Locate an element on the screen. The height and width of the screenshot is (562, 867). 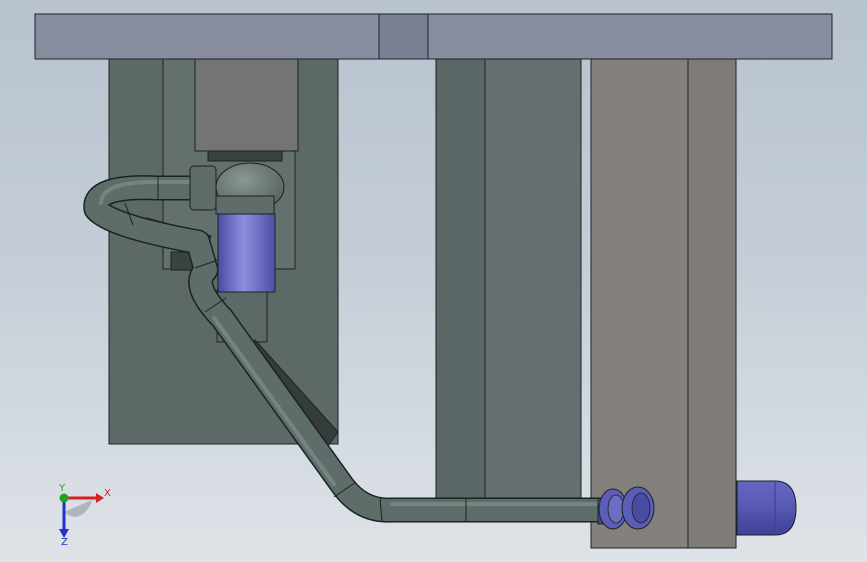
elbow-neck is located at coordinates (245, 205).